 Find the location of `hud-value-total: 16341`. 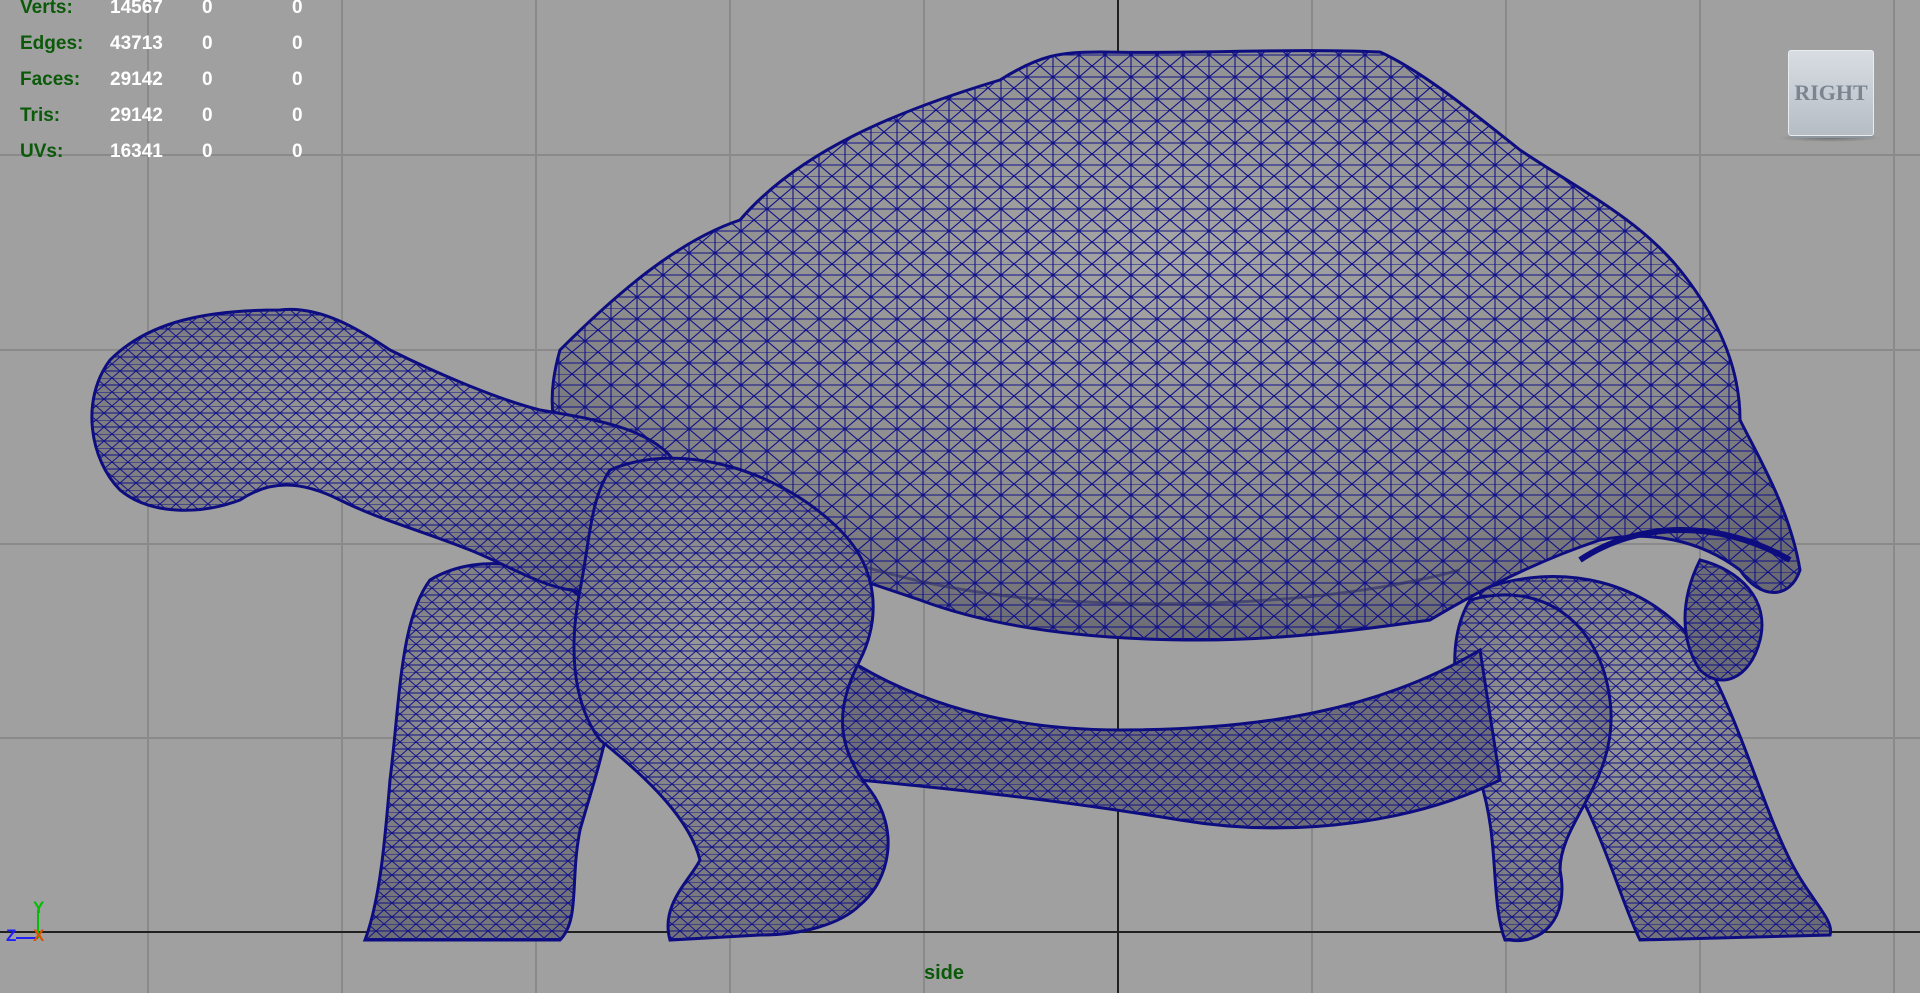

hud-value-total: 16341 is located at coordinates (136, 151).